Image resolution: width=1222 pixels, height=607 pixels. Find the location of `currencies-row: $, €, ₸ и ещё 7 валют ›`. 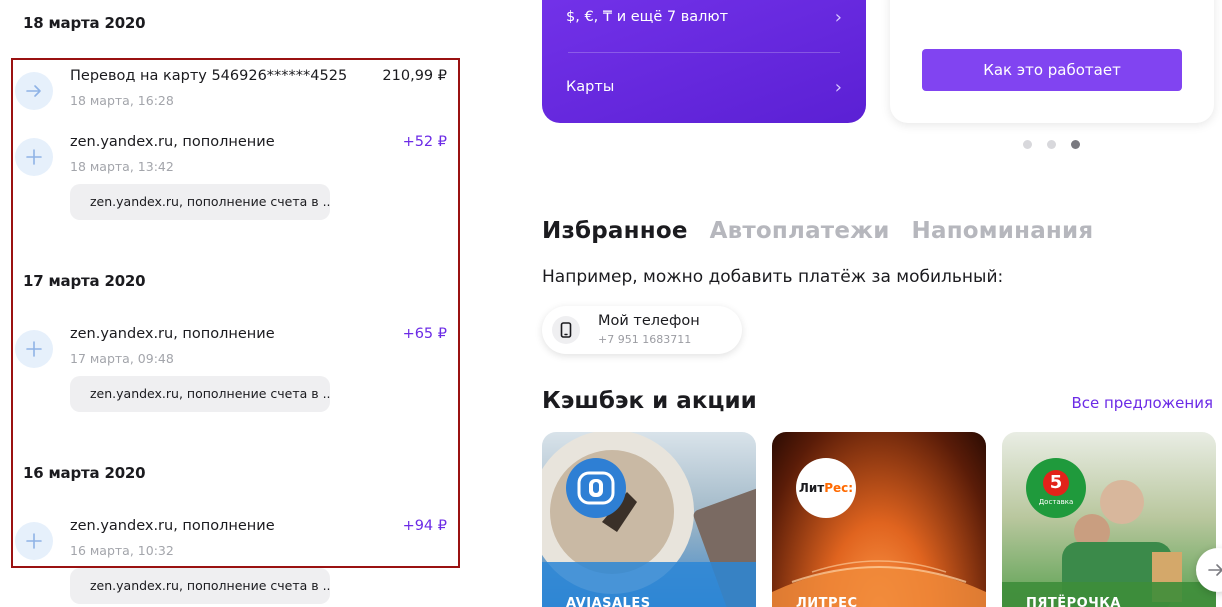

currencies-row: $, €, ₸ и ещё 7 валют › is located at coordinates (704, 18).